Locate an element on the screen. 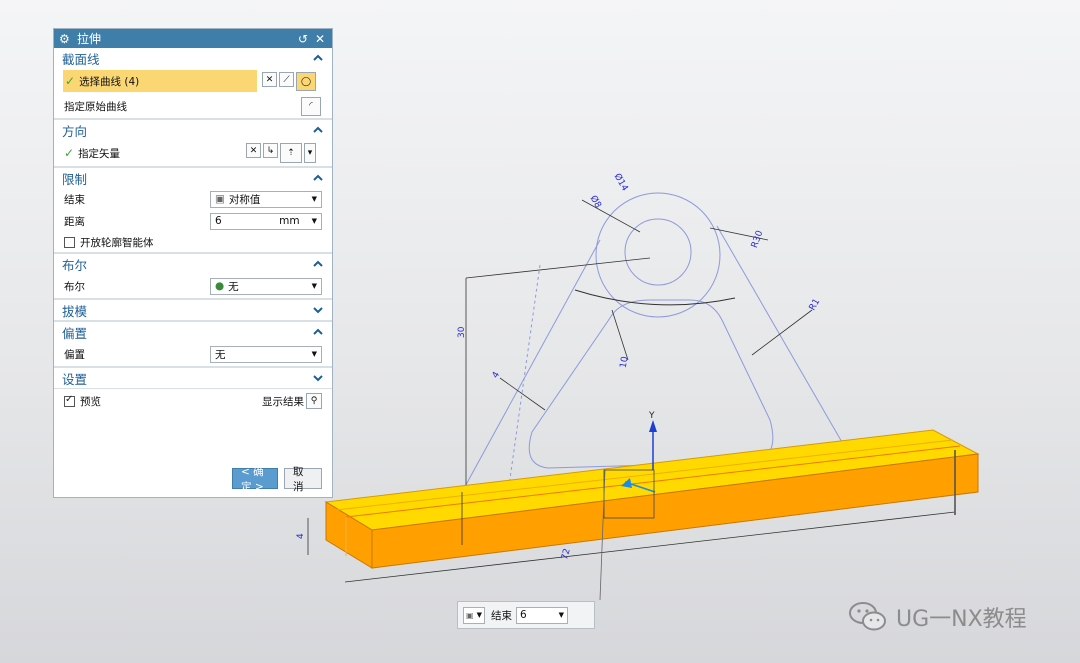 This screenshot has height=663, width=1080. draft-header: 拔模 is located at coordinates (193, 310).